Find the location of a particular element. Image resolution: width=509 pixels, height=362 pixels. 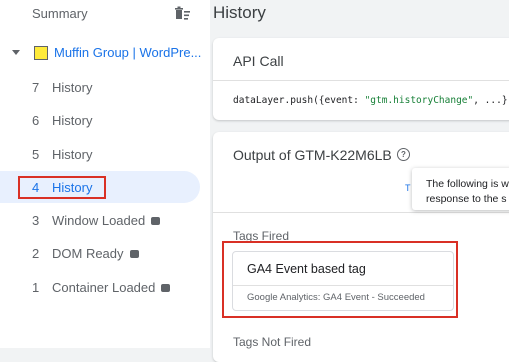

help-tooltip: The following is w response to the s is located at coordinates (460, 189).